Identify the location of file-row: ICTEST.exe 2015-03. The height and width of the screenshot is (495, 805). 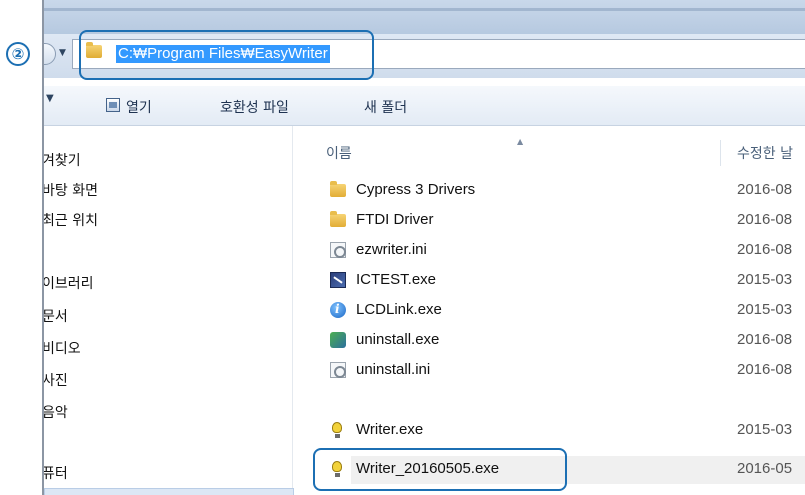
(565, 280).